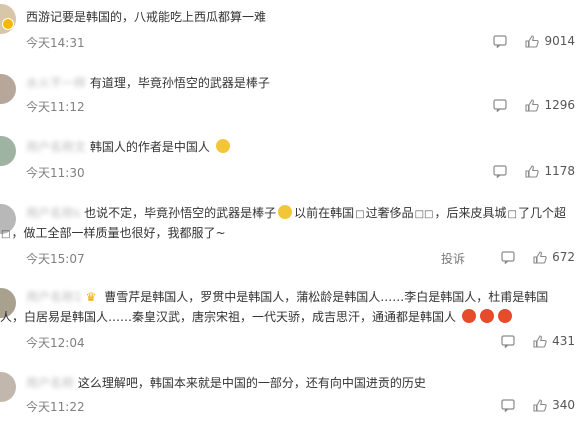  I want to click on like-button: 1178, so click(550, 171).